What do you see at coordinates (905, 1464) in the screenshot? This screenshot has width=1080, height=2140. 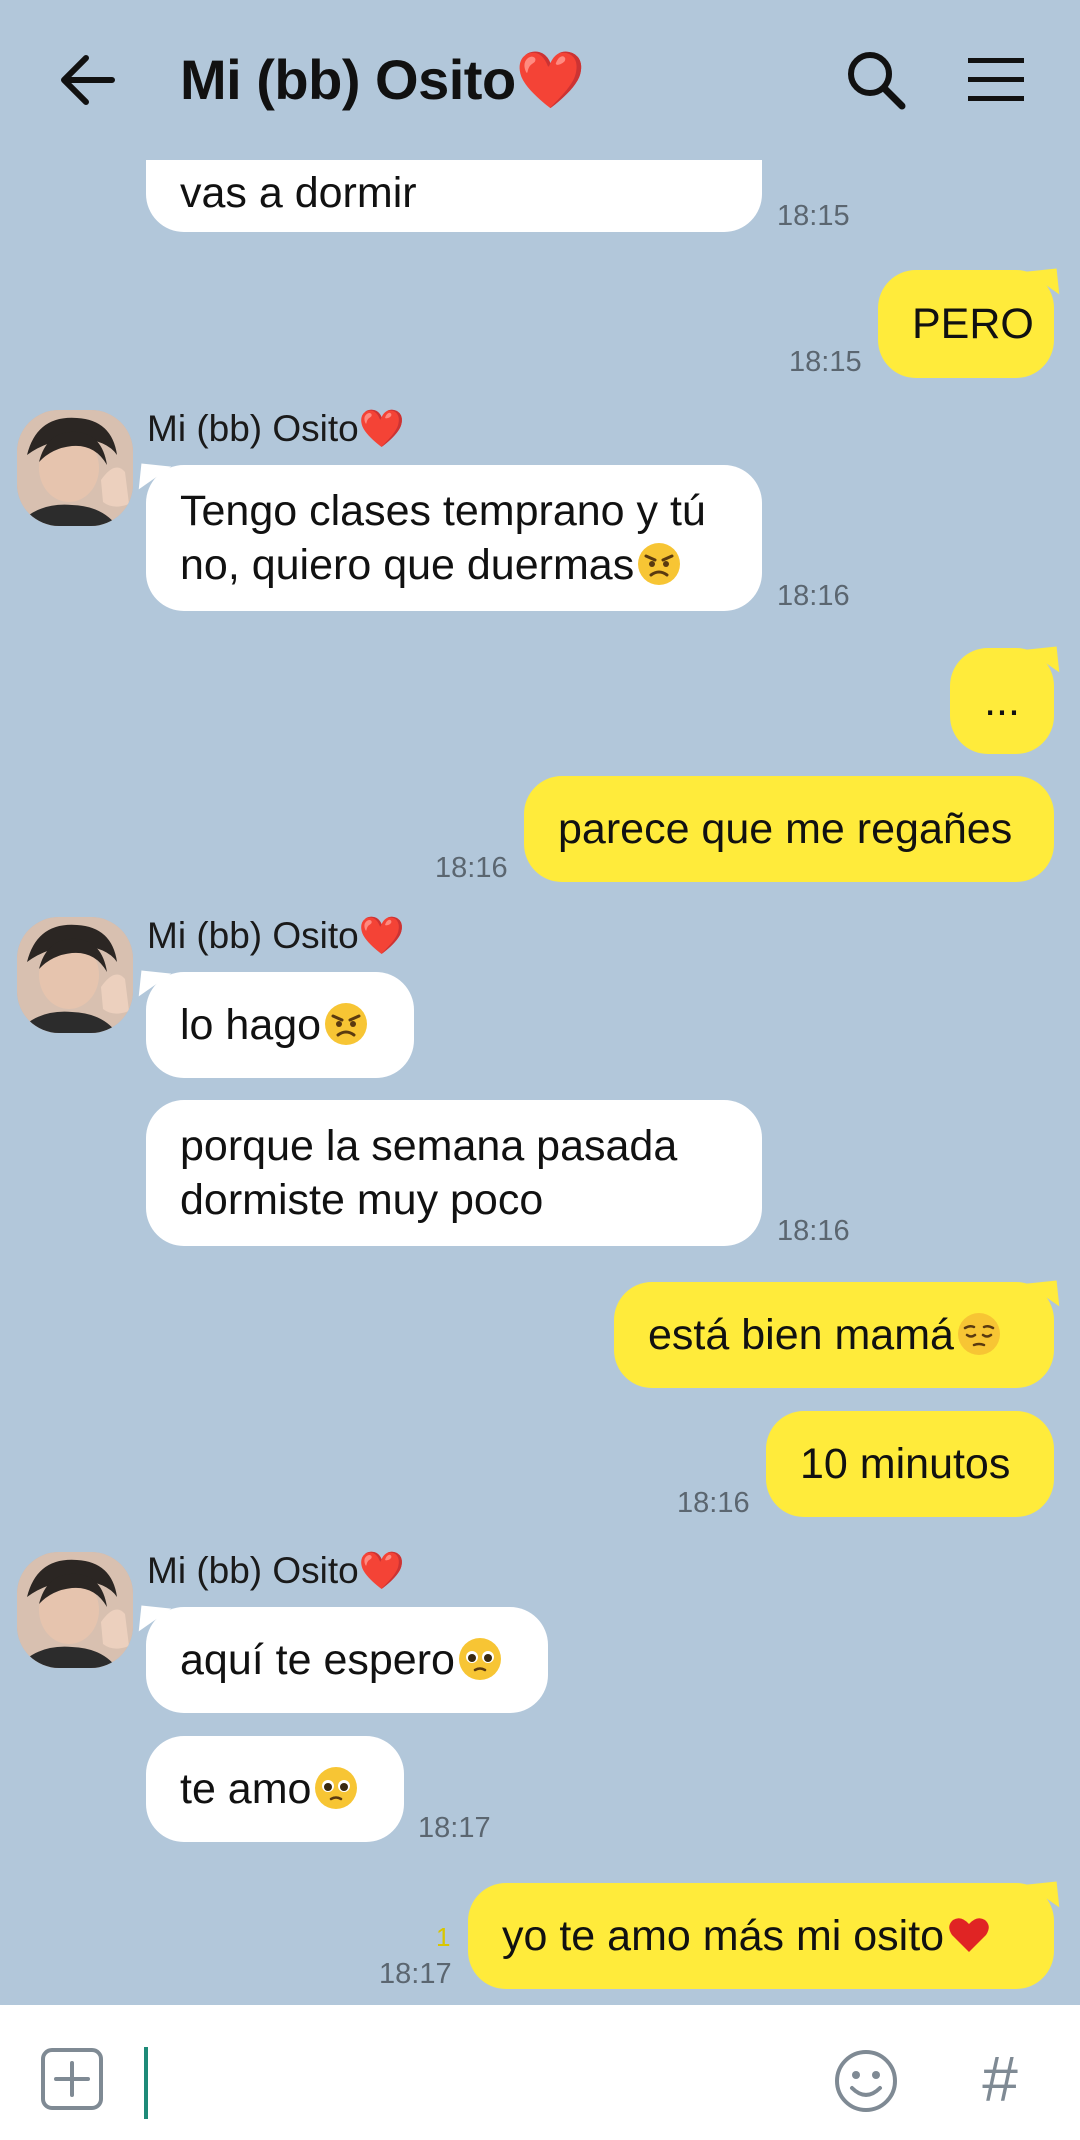 I see `message-text: 10 minutos` at bounding box center [905, 1464].